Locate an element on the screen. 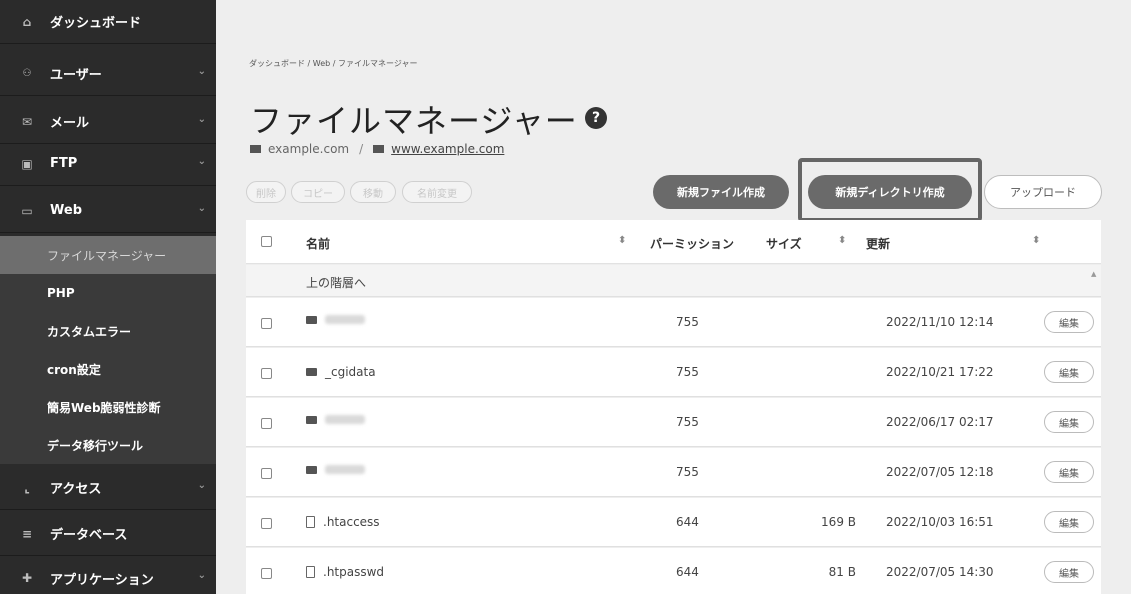 The height and width of the screenshot is (594, 1131). sidebar-item-label: ダッシュボード is located at coordinates (96, 23).